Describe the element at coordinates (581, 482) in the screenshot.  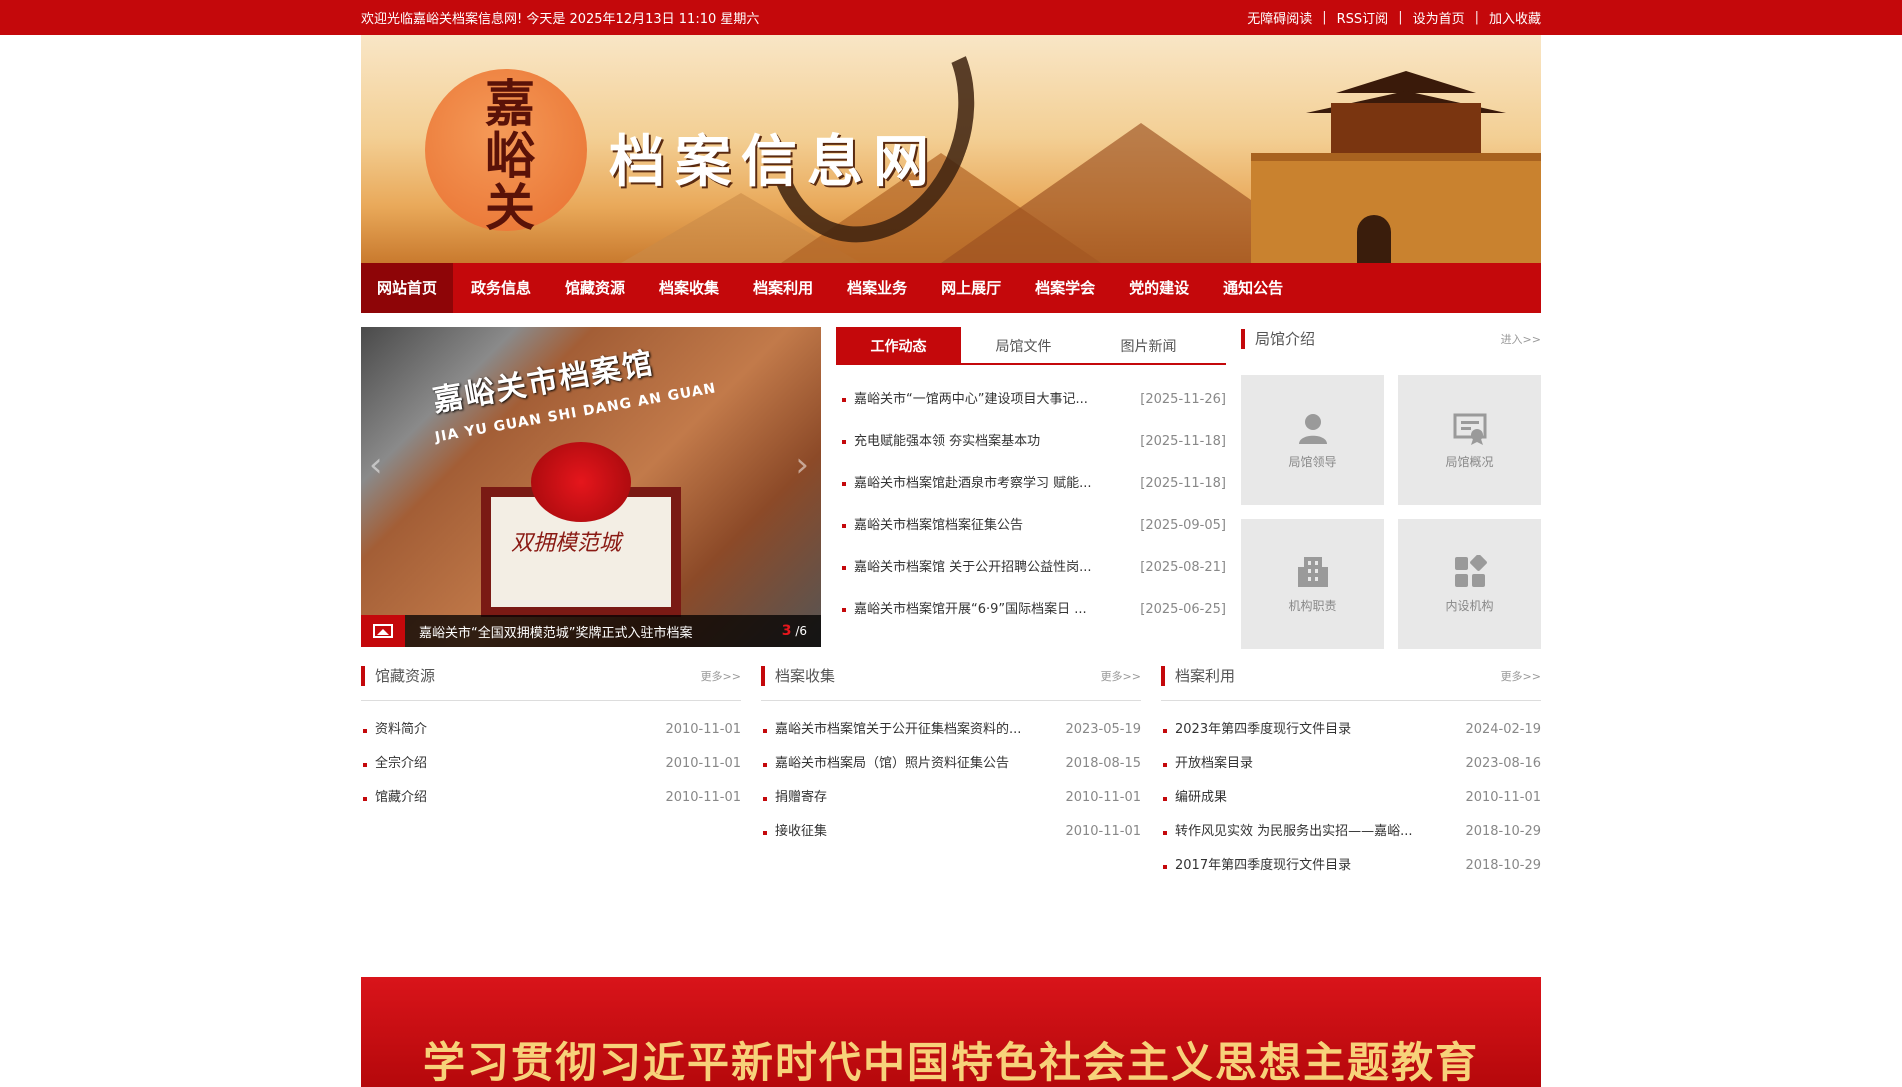
I see `red-ribbon-bow` at that location.